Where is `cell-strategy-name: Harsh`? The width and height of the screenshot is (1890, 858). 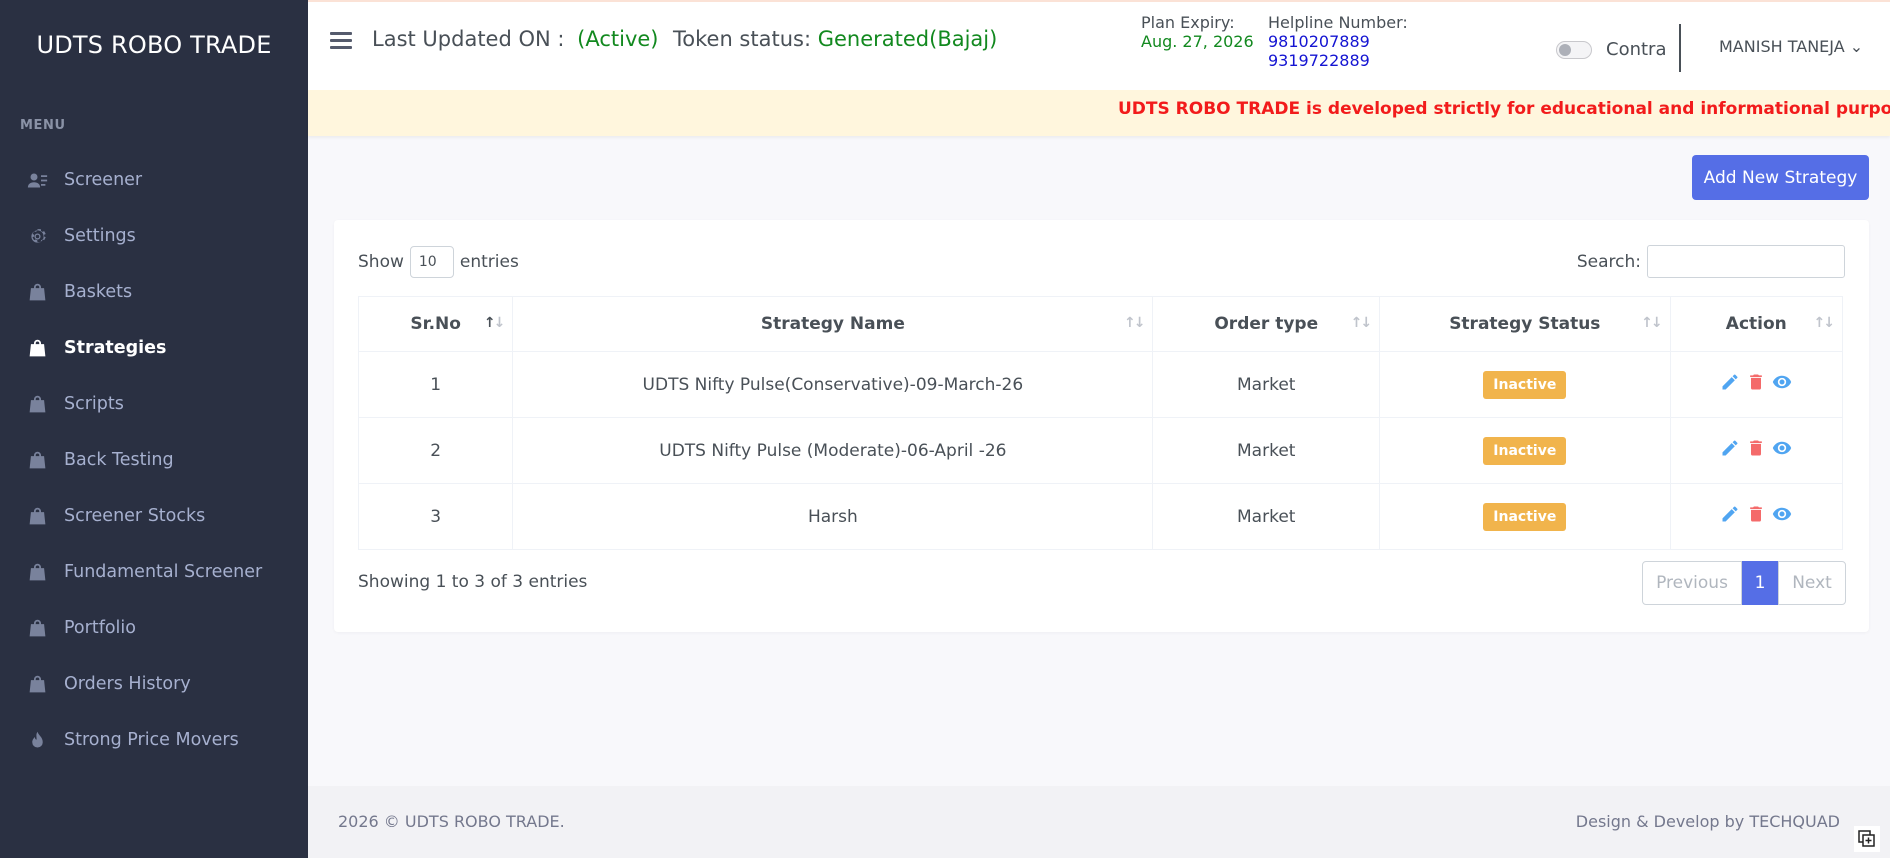
cell-strategy-name: Harsh is located at coordinates (833, 516).